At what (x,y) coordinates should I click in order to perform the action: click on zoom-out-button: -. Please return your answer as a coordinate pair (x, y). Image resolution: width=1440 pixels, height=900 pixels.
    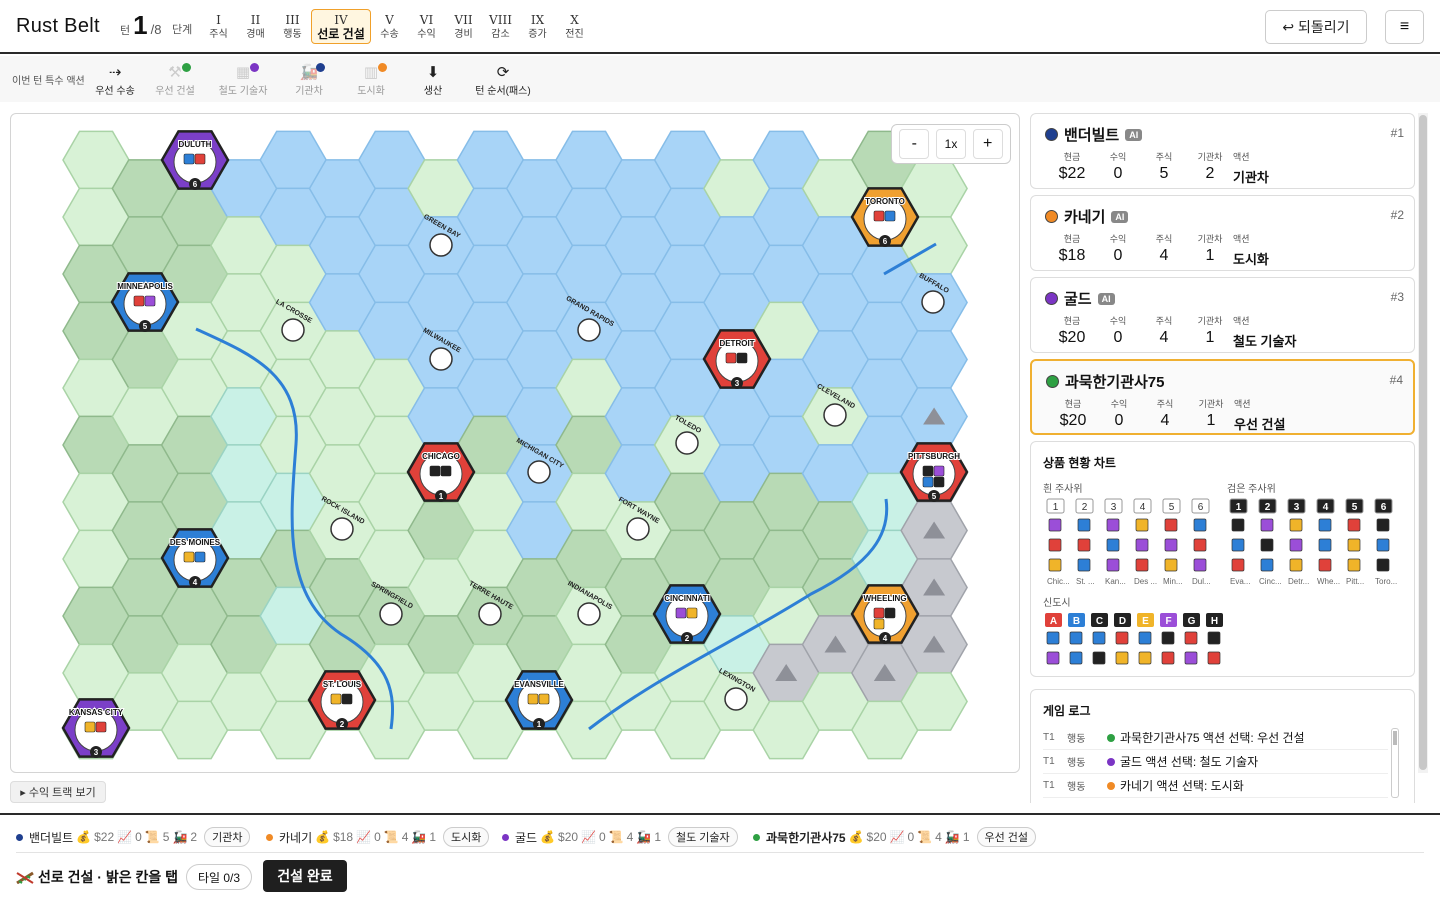
    Looking at the image, I should click on (914, 144).